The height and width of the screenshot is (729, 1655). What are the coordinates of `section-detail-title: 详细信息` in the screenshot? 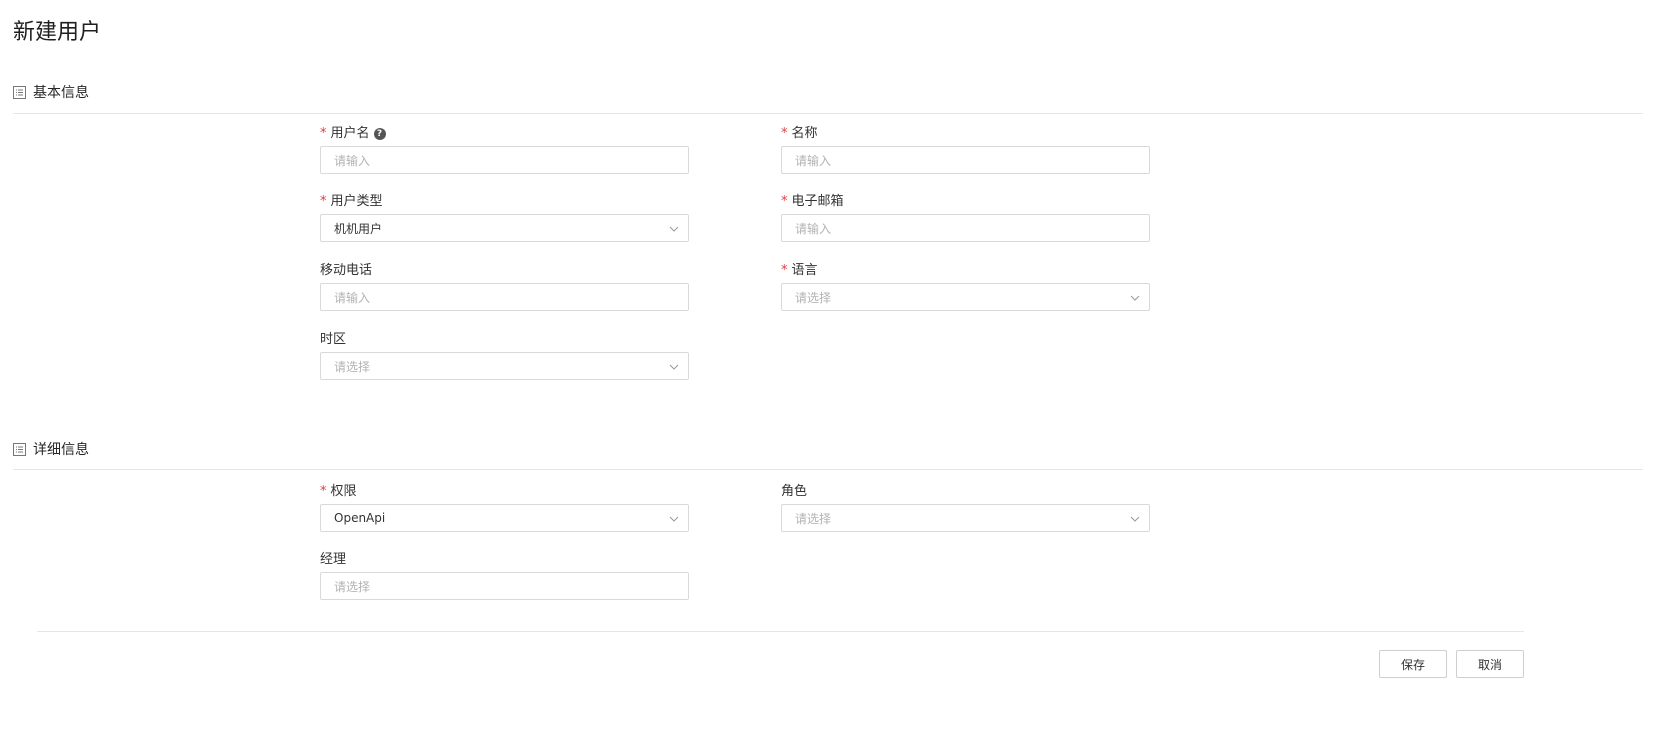 It's located at (61, 450).